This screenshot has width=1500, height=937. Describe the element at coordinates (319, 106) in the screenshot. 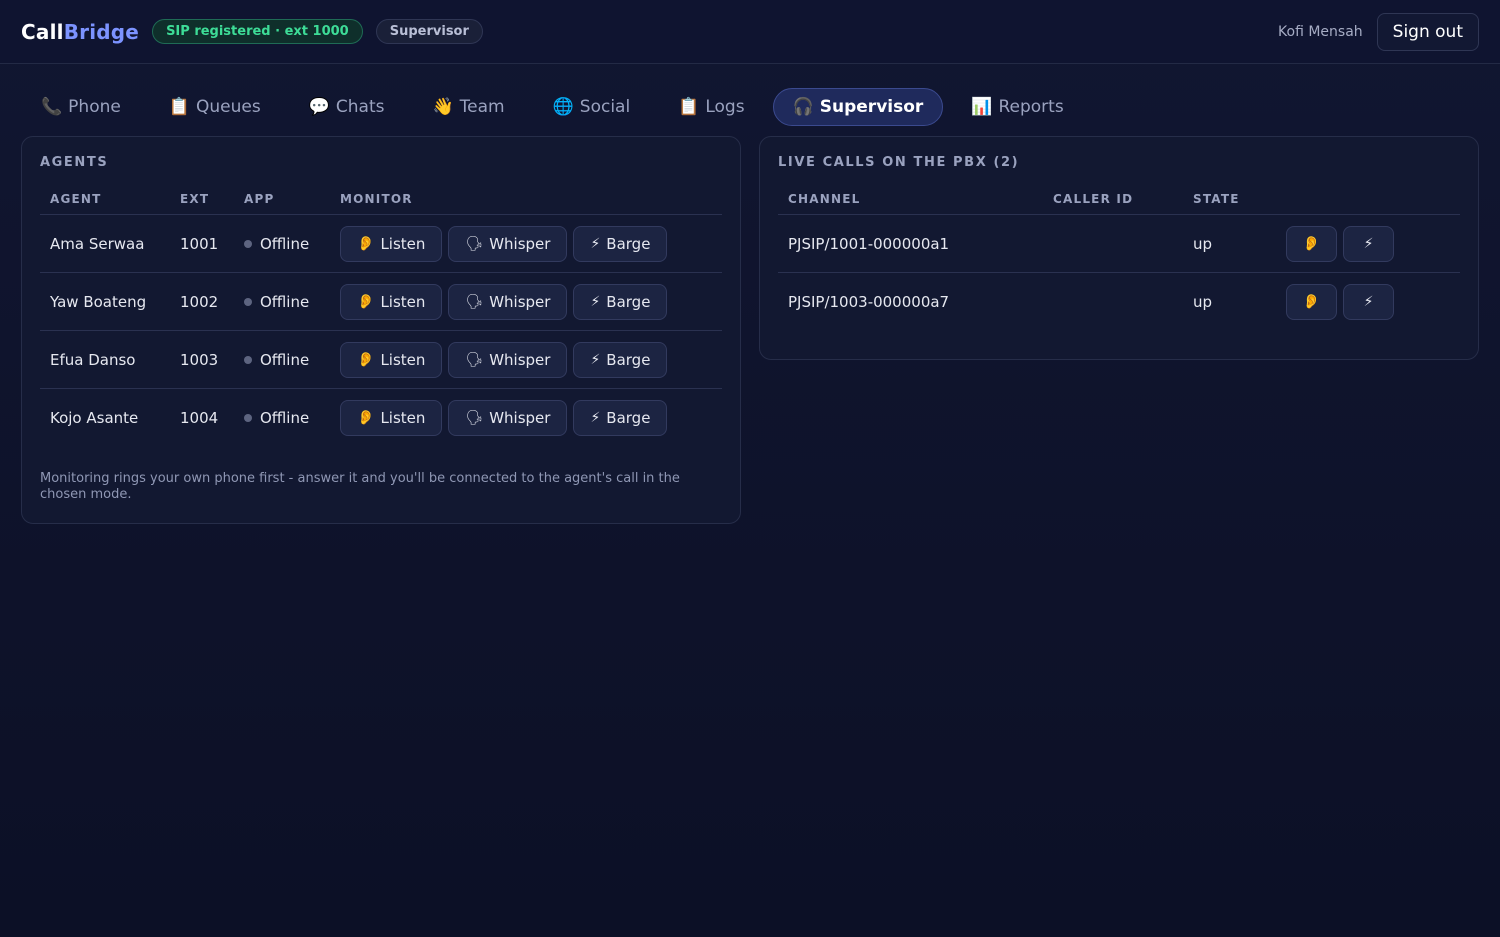

I see `speech-bubble-icon: 💬` at that location.